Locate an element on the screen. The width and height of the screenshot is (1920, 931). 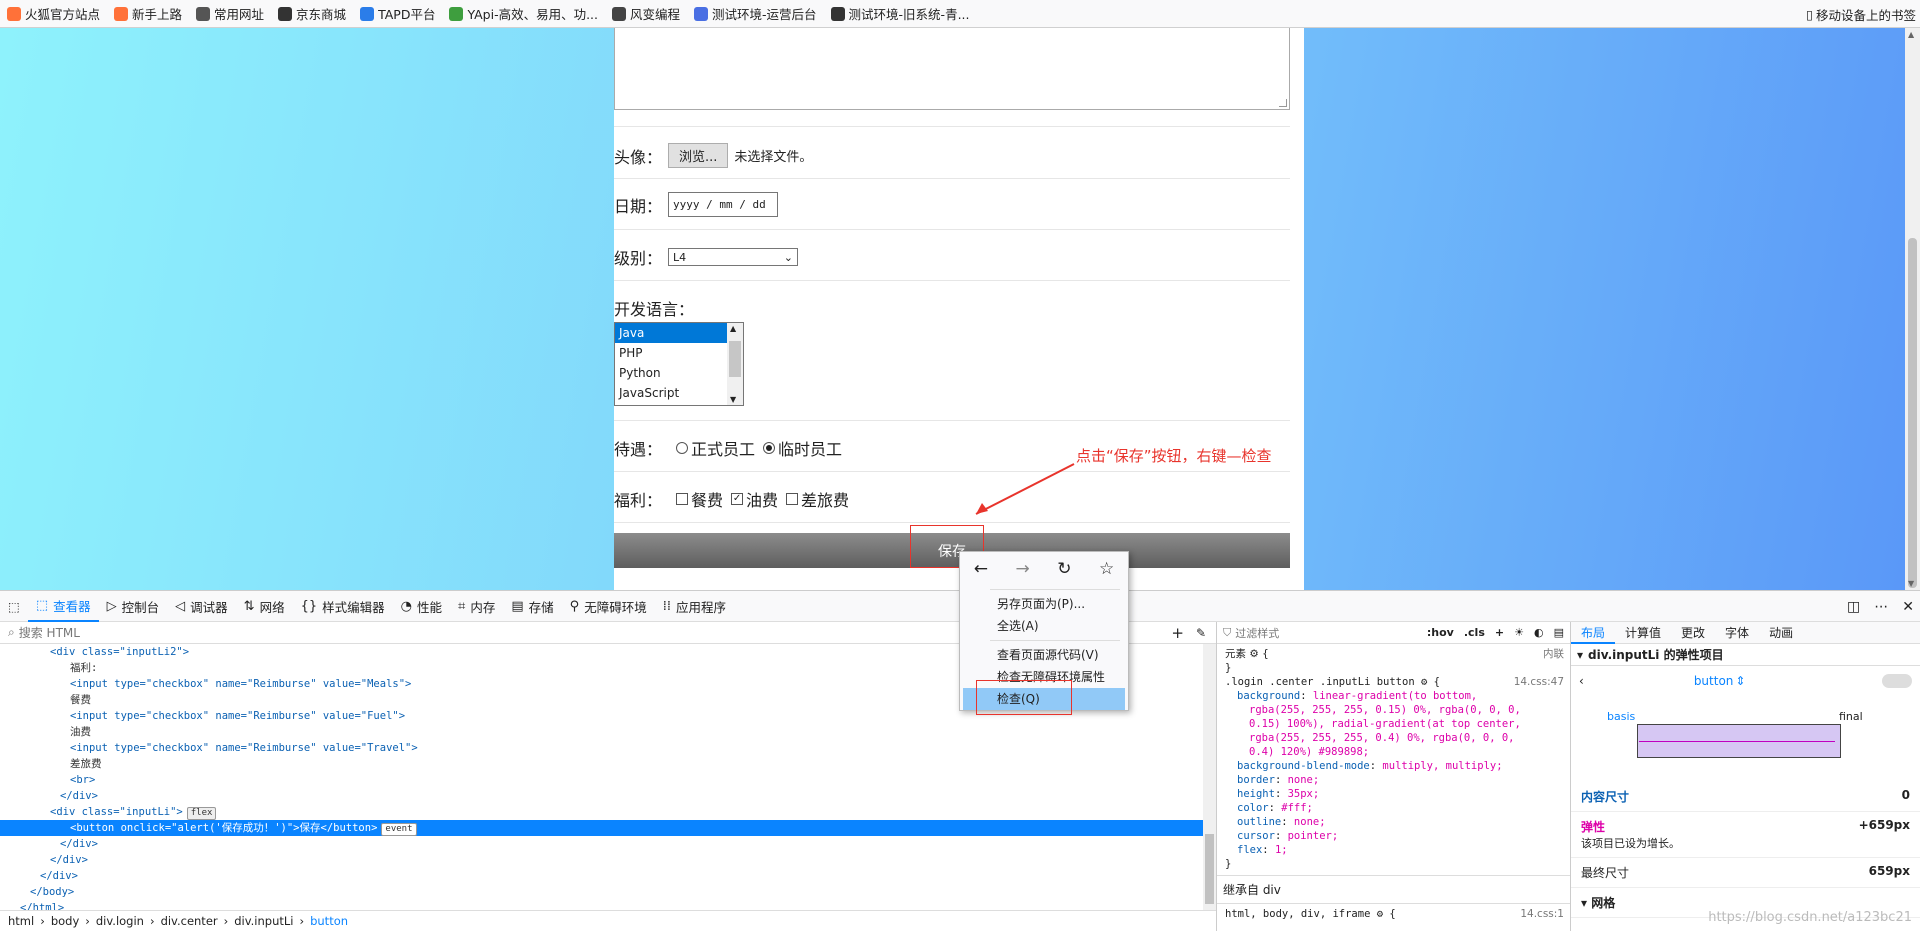
close-icon: ✕ is located at coordinates (1908, 607).